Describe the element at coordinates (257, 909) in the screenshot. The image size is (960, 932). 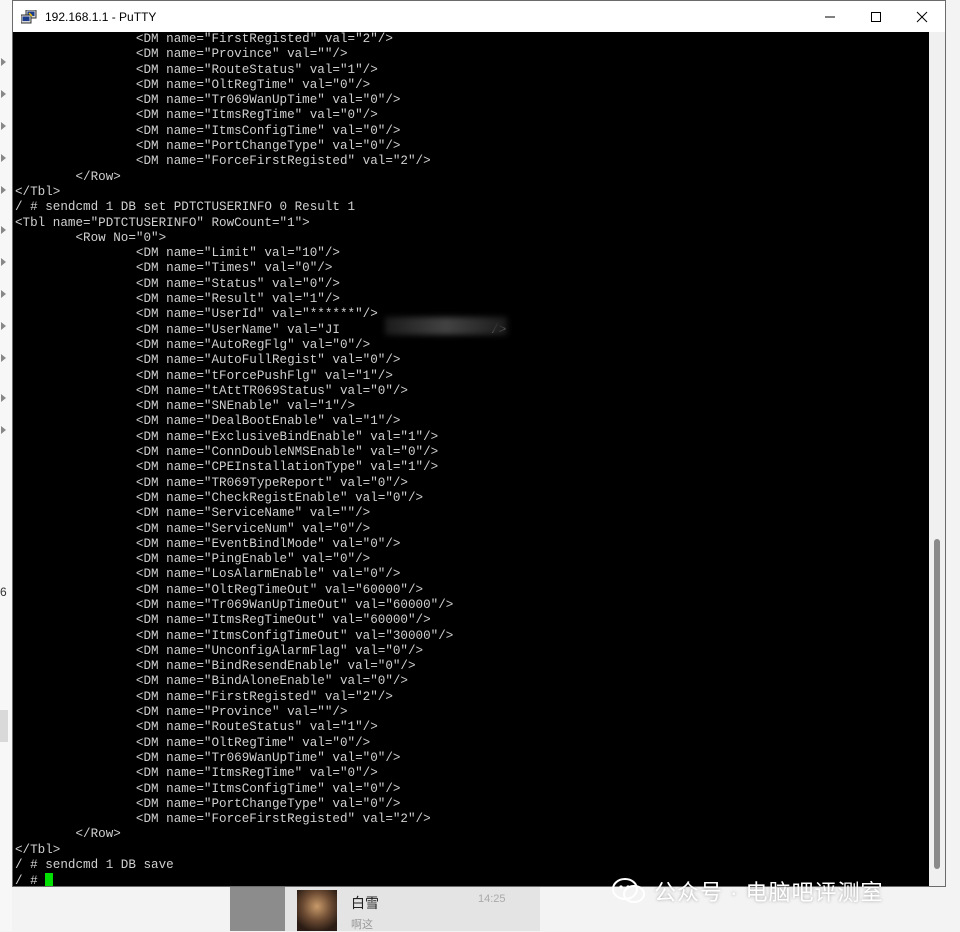
I see `background-chat-sidebar` at that location.